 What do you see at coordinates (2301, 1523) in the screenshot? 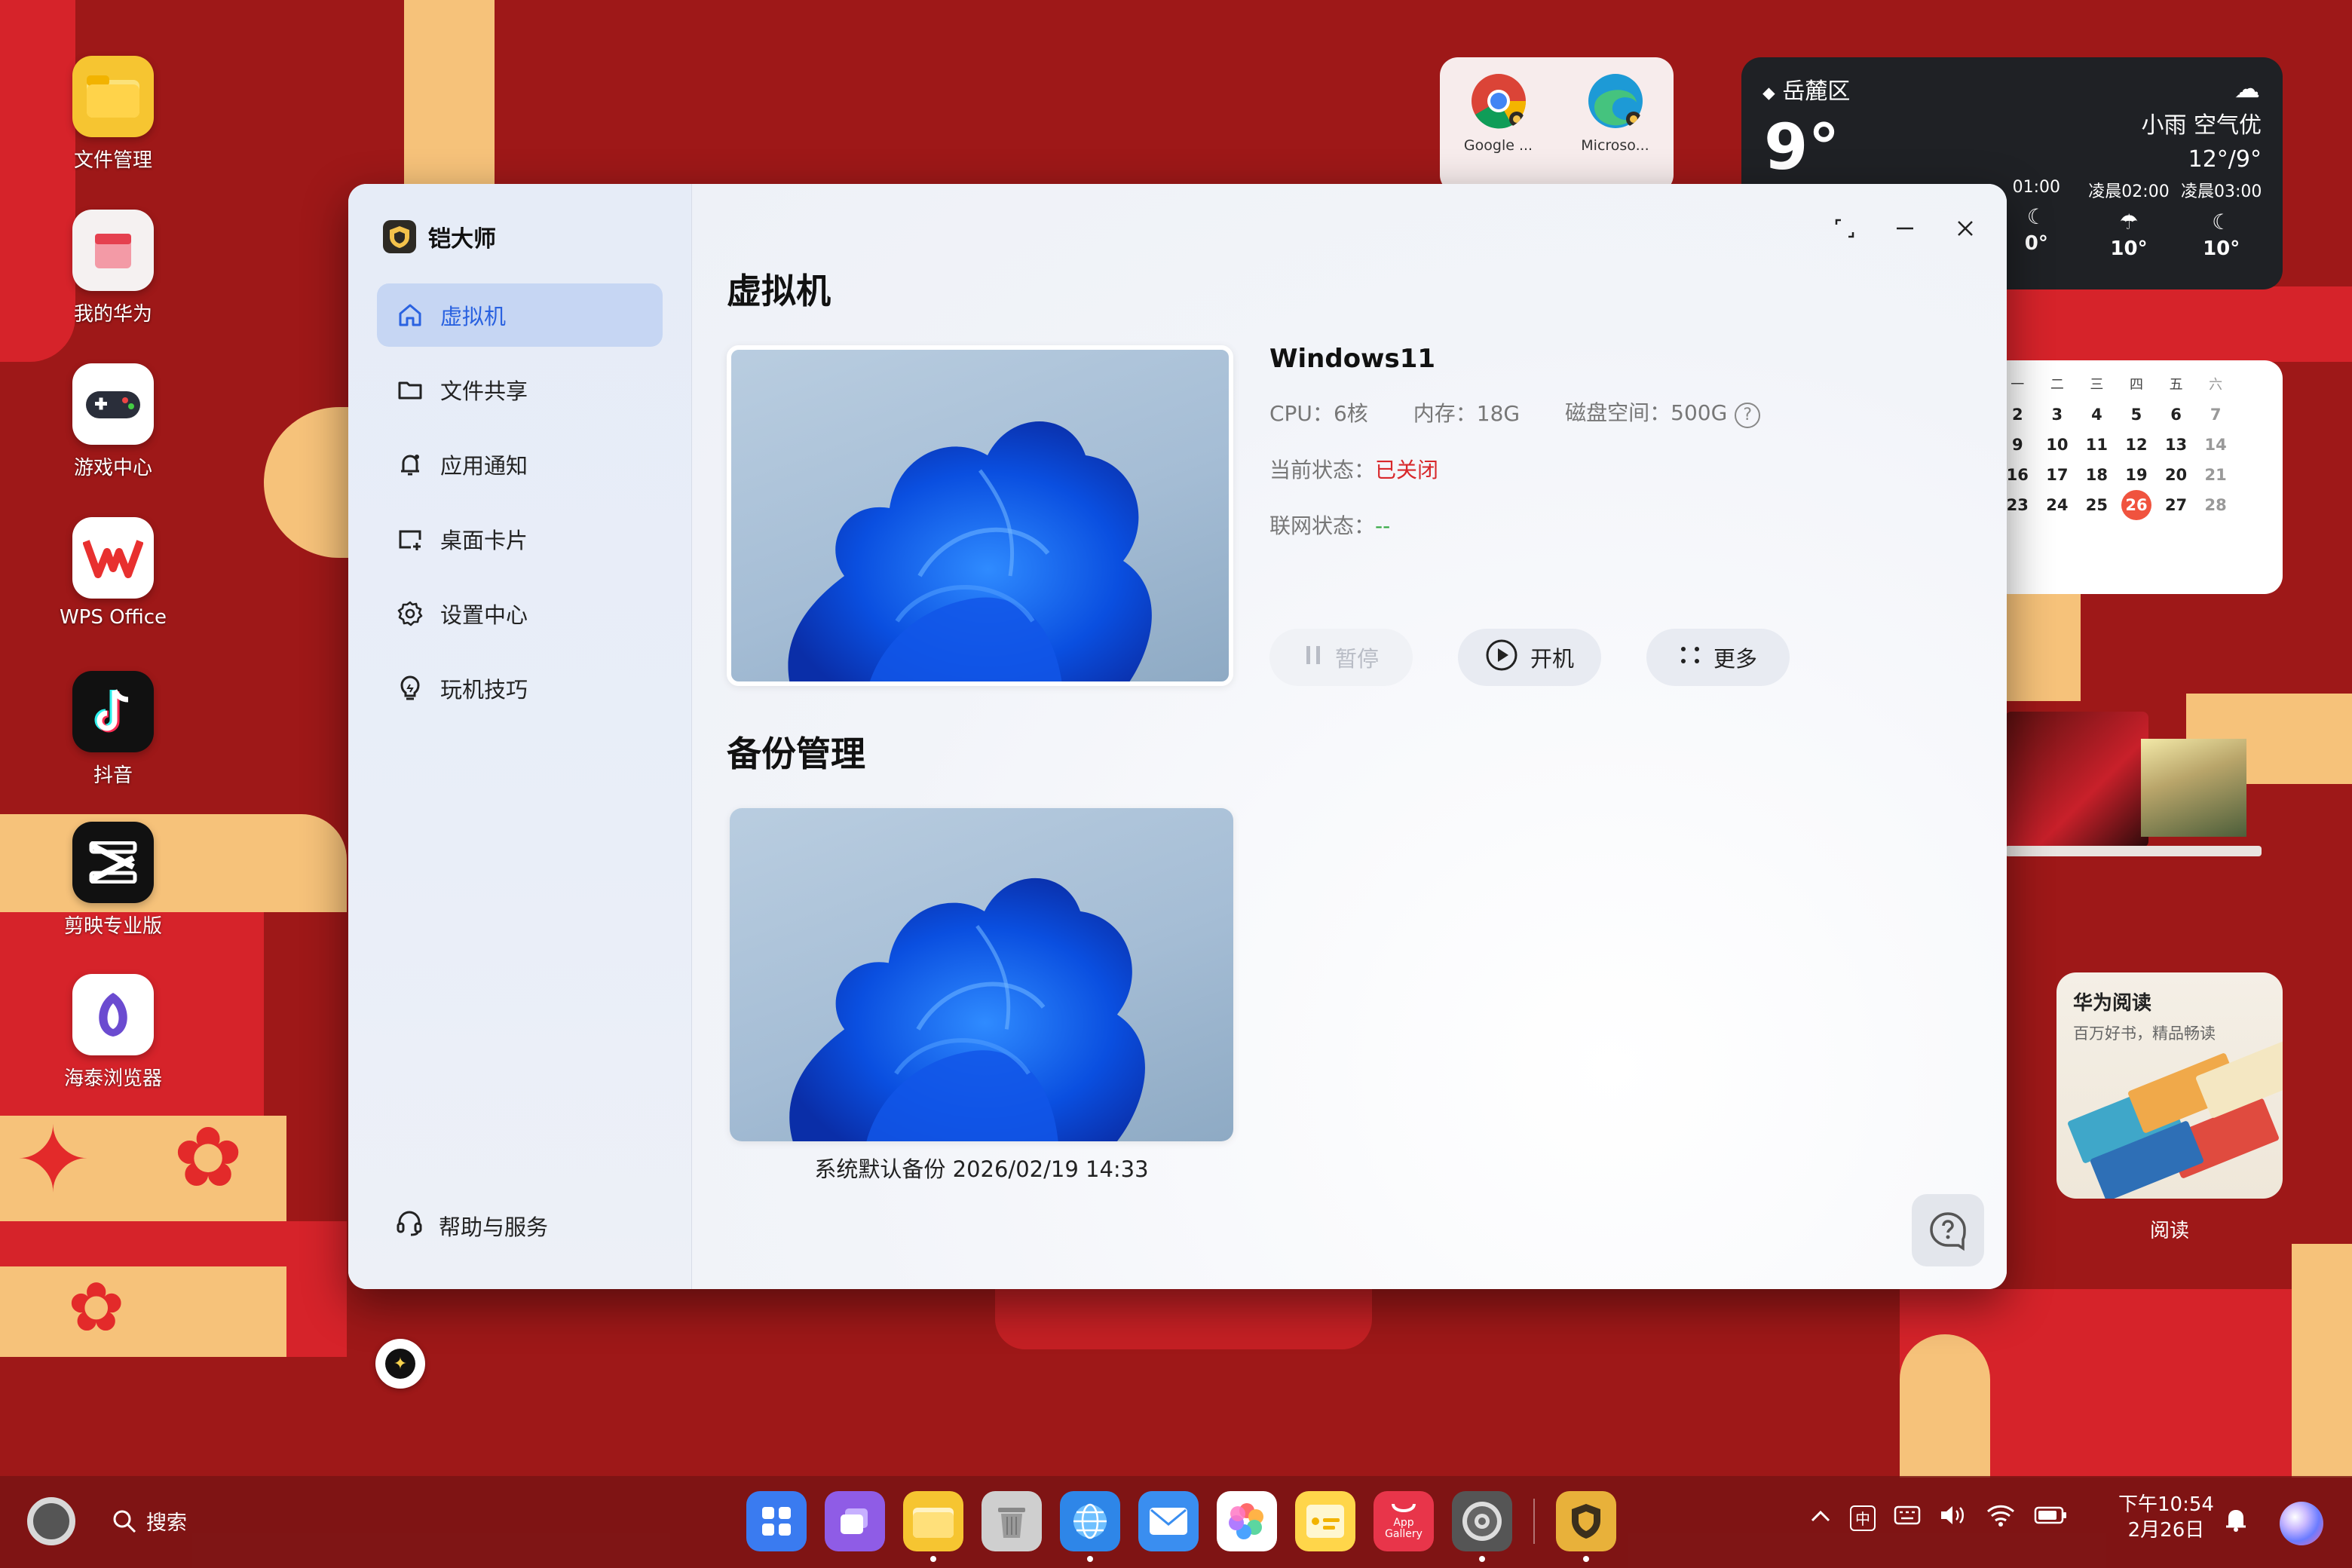
I see `assistant-orb-icon` at bounding box center [2301, 1523].